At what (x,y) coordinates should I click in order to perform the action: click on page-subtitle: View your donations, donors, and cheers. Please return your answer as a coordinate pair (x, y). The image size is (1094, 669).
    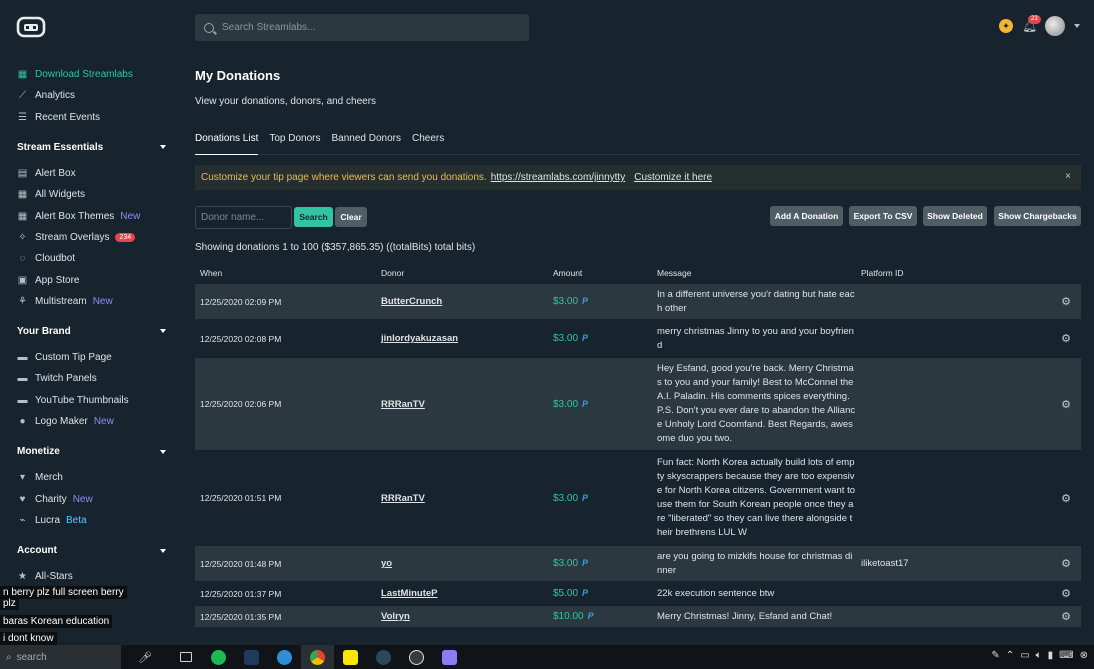
    Looking at the image, I should click on (286, 101).